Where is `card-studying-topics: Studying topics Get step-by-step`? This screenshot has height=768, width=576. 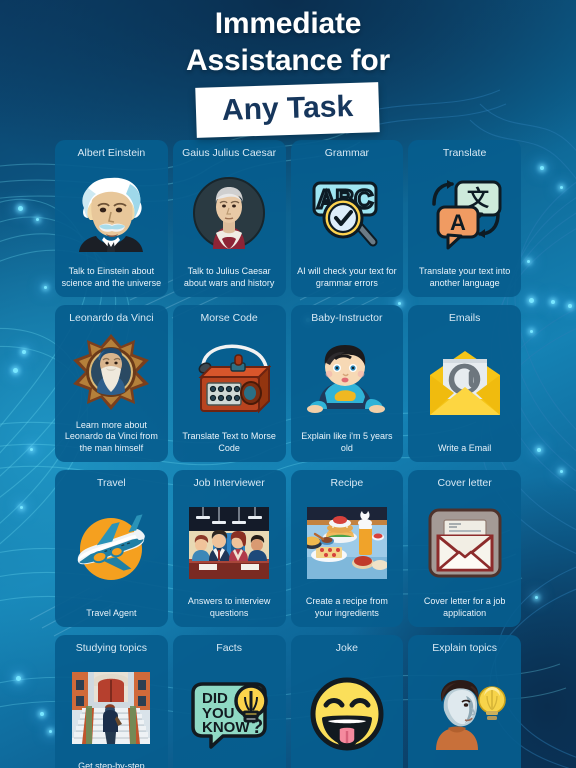 card-studying-topics: Studying topics Get step-by-step is located at coordinates (111, 701).